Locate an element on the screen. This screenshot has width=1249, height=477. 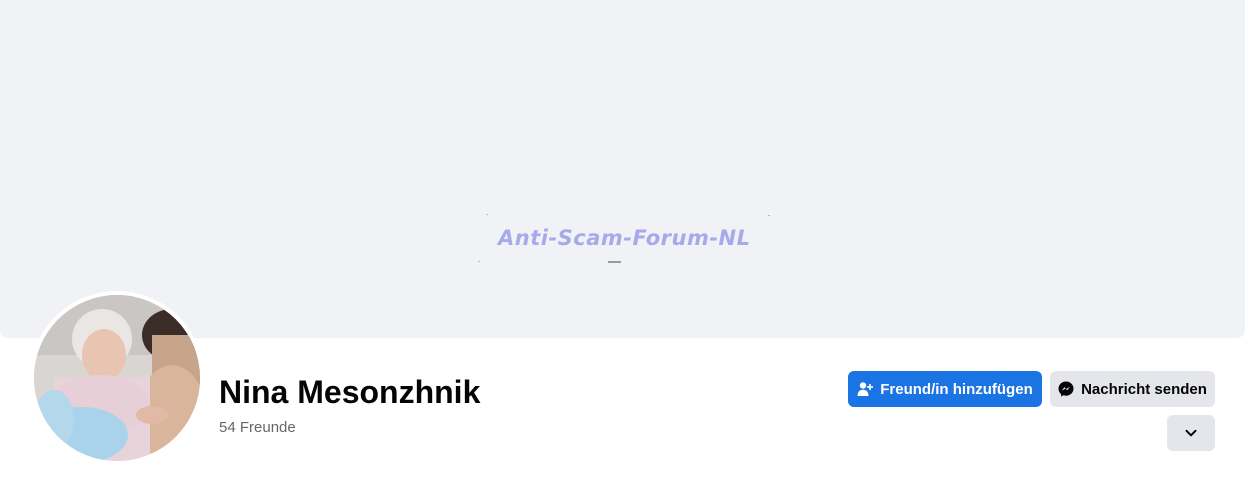
chevron-down-icon is located at coordinates (1191, 433).